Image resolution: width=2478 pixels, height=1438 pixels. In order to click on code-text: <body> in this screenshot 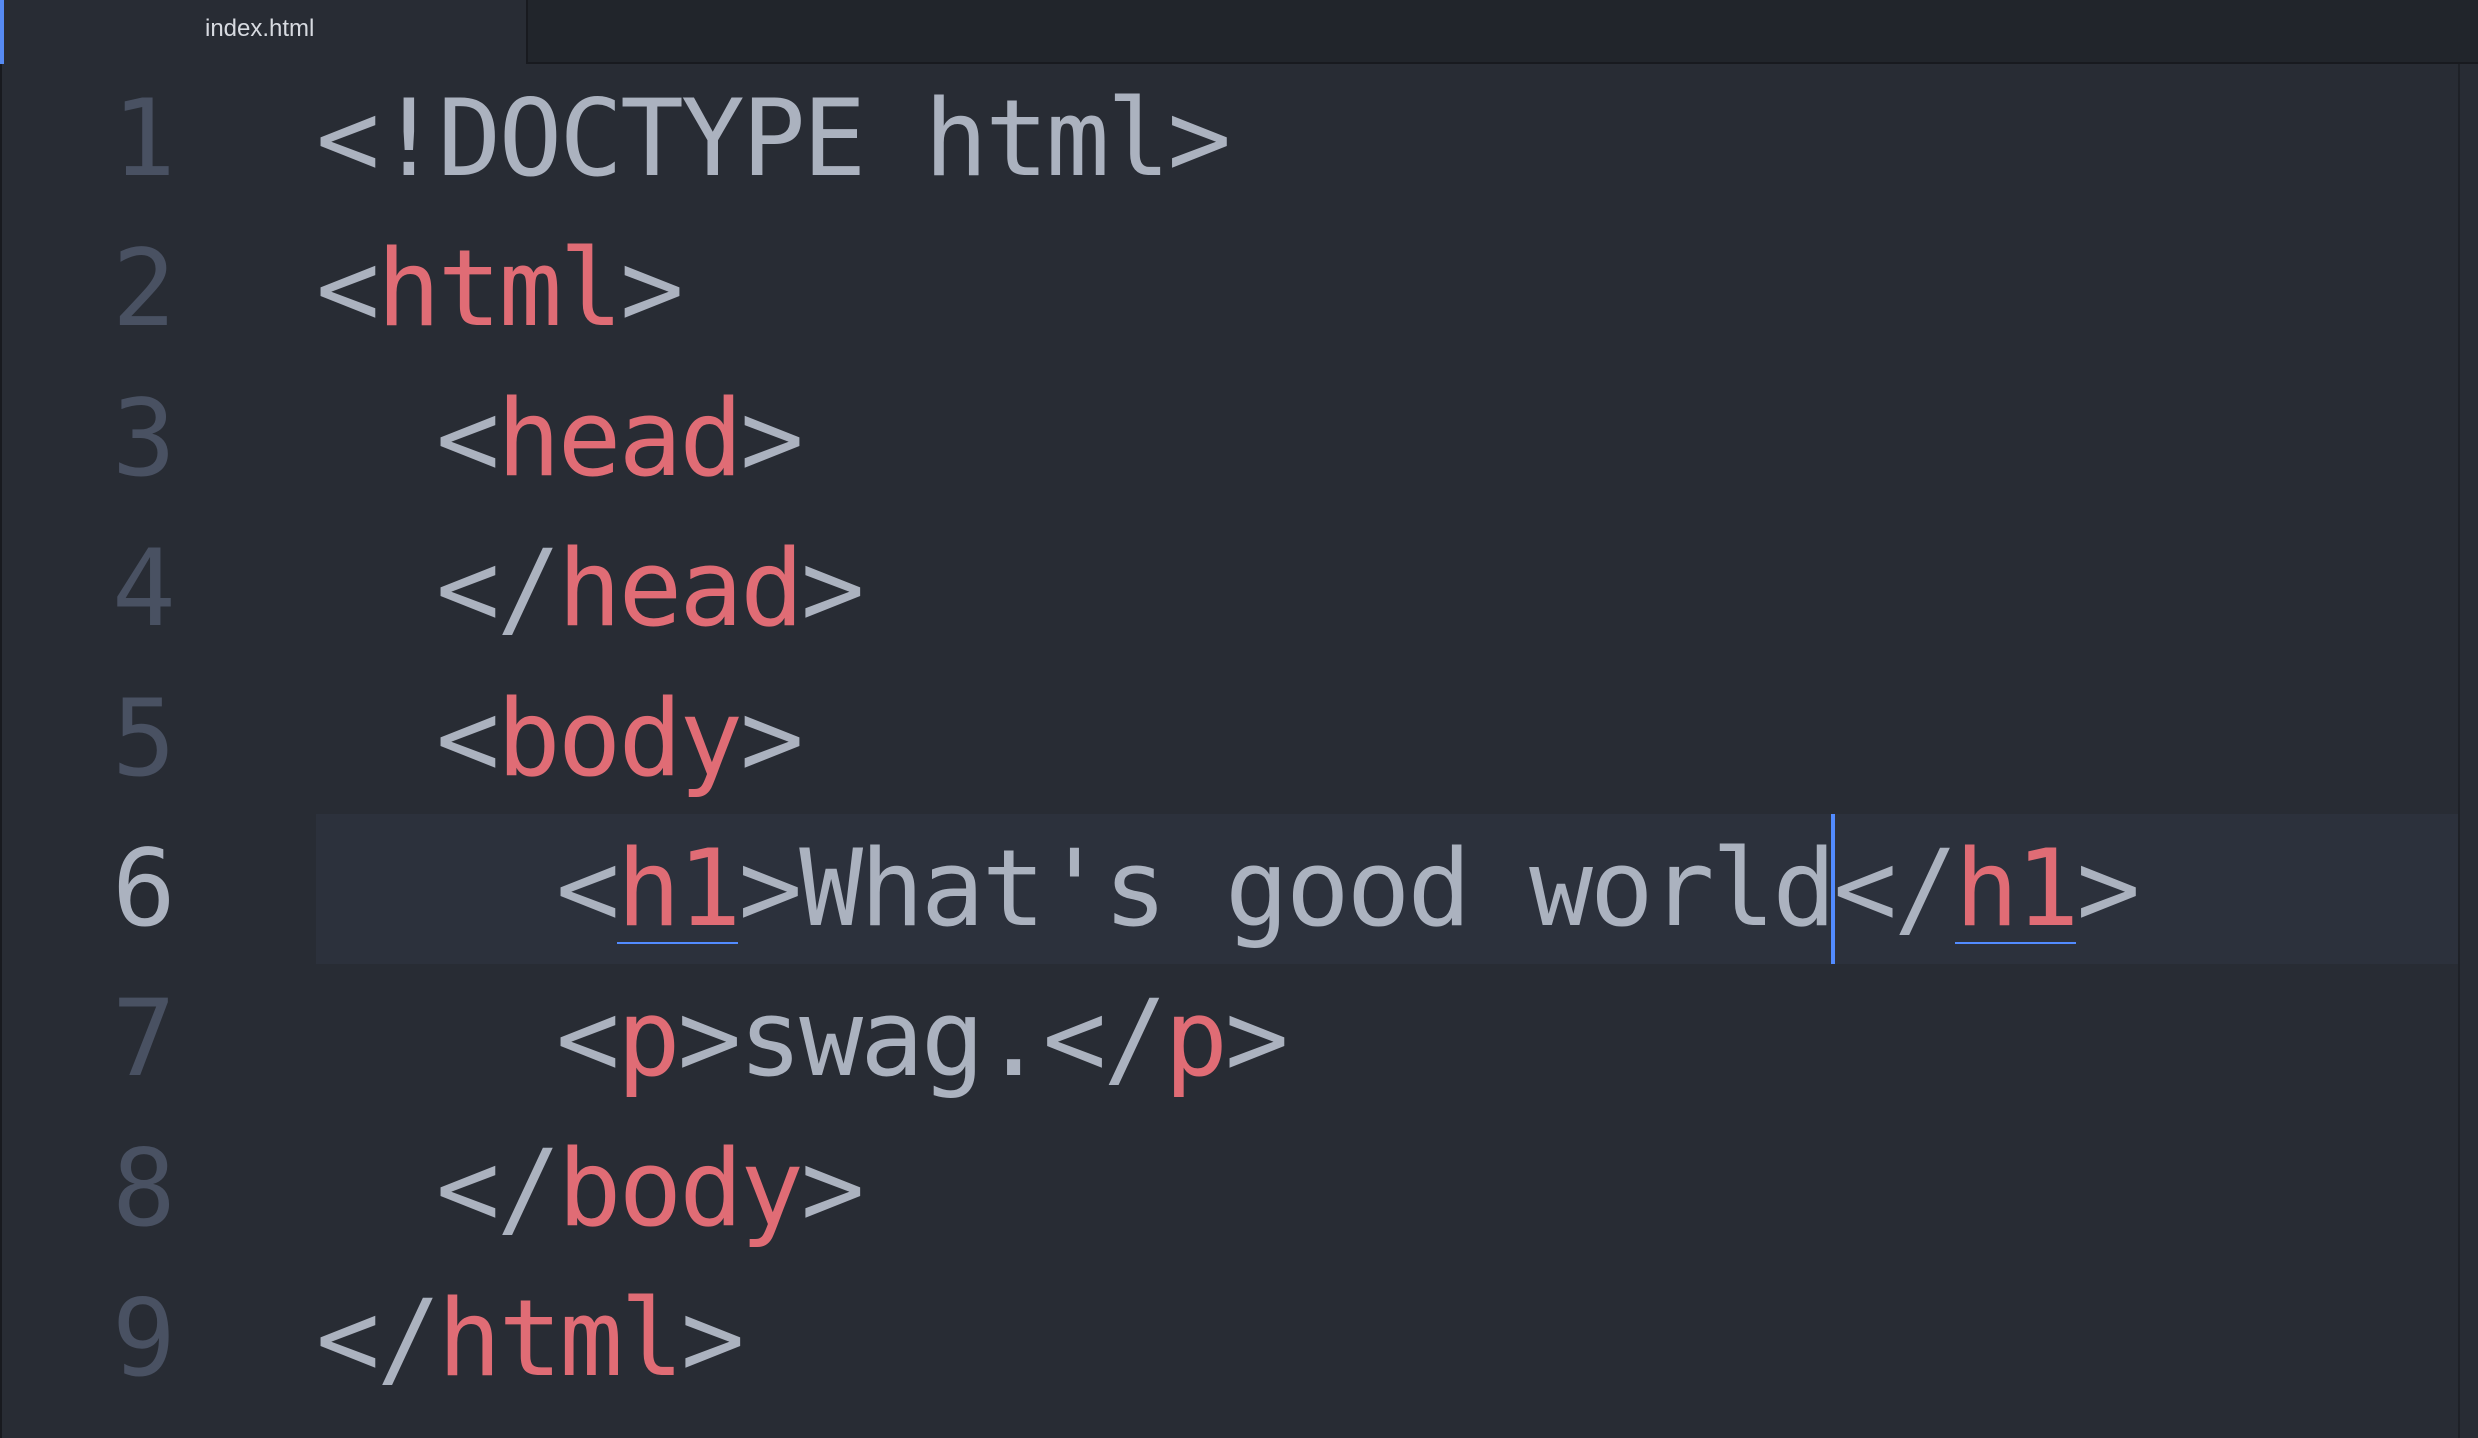, I will do `click(620, 739)`.